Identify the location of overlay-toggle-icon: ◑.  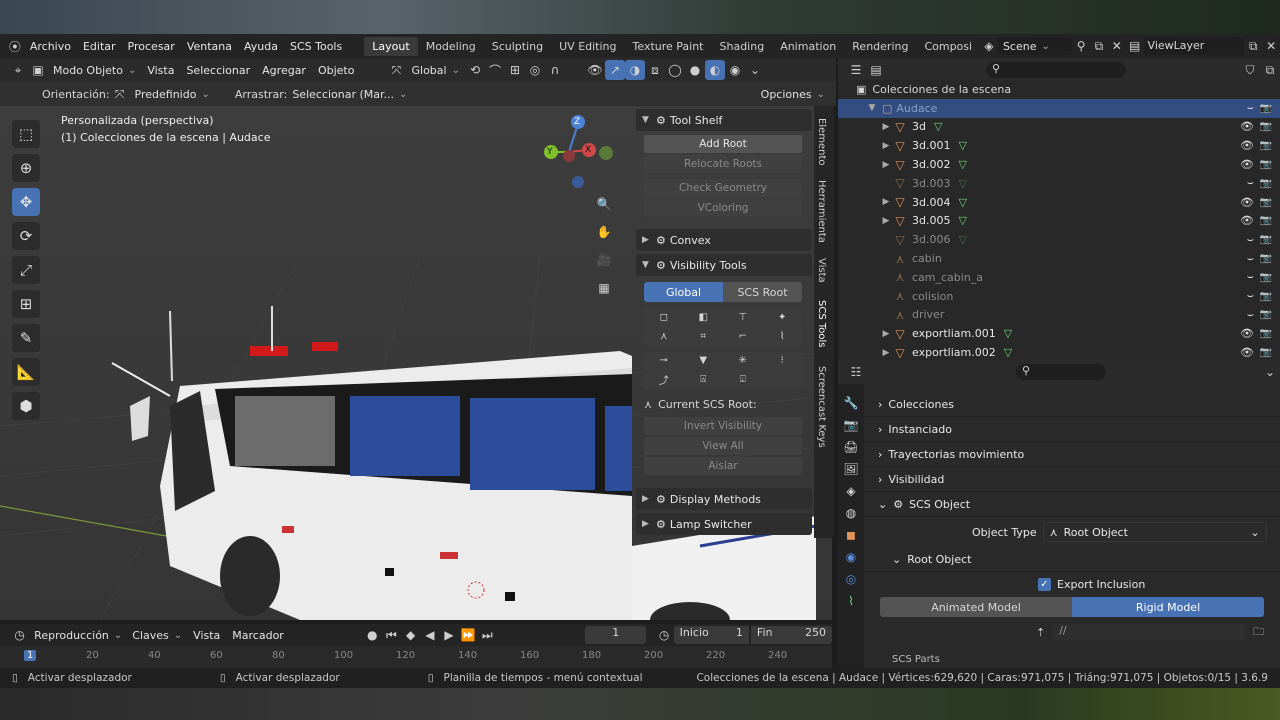
(634, 70).